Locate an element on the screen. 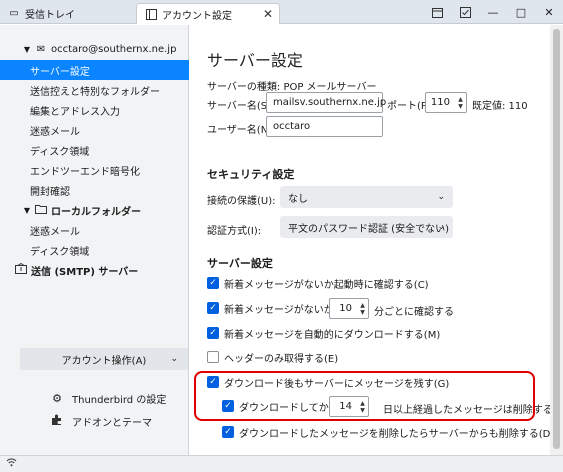 This screenshot has width=563, height=472. username-input: occtaro is located at coordinates (324, 126).